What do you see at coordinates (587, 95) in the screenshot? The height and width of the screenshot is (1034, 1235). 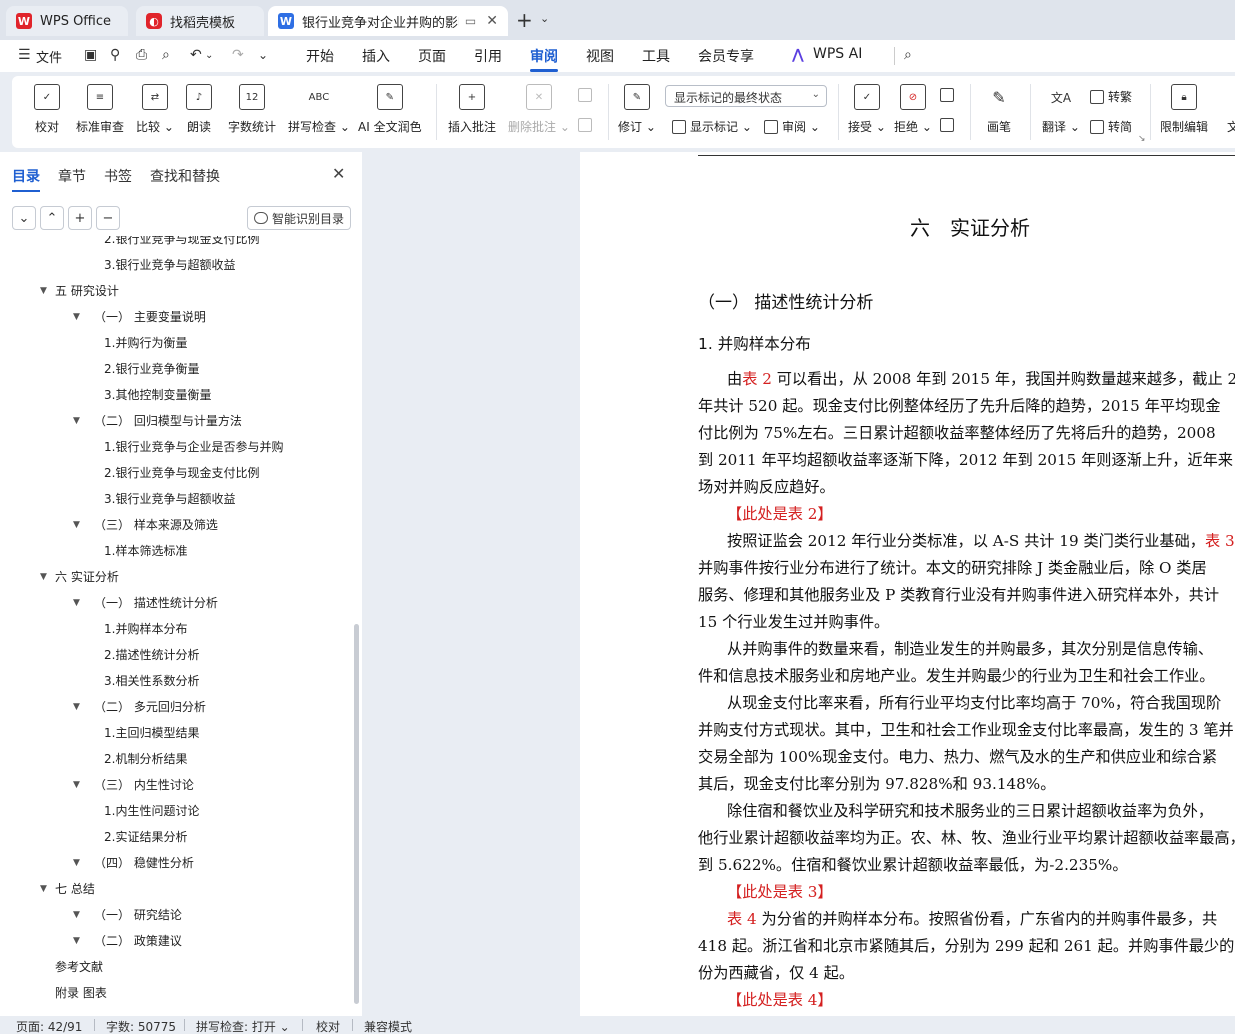 I see `prev-comment-icon` at bounding box center [587, 95].